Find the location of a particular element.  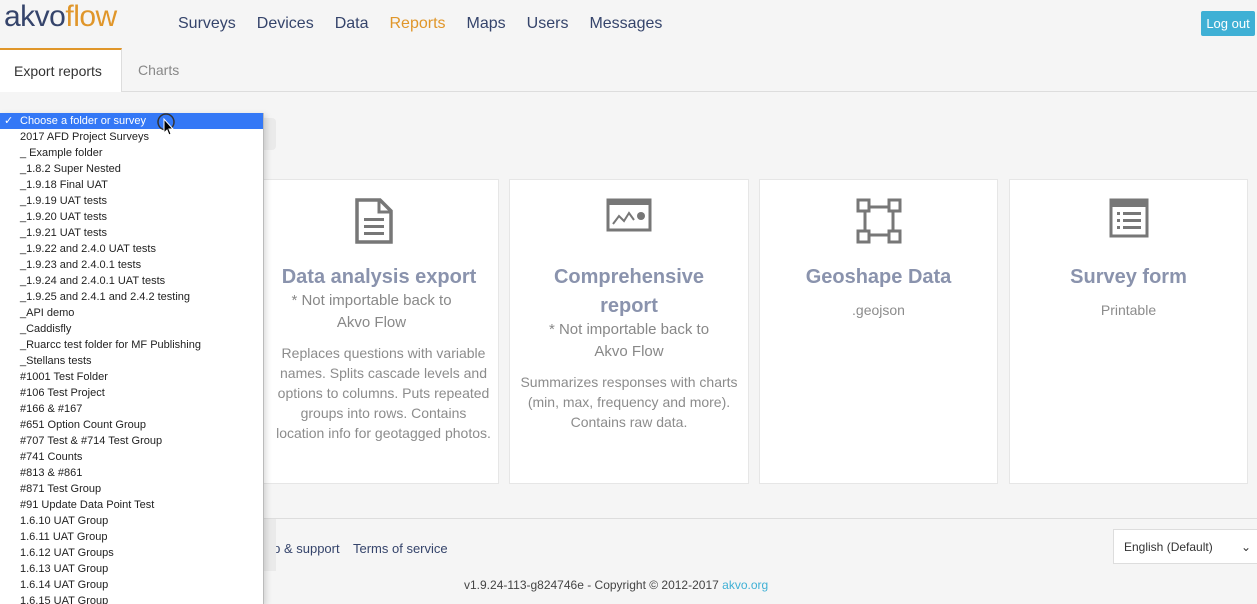

logo-akvo-text: akvo is located at coordinates (35, 16).